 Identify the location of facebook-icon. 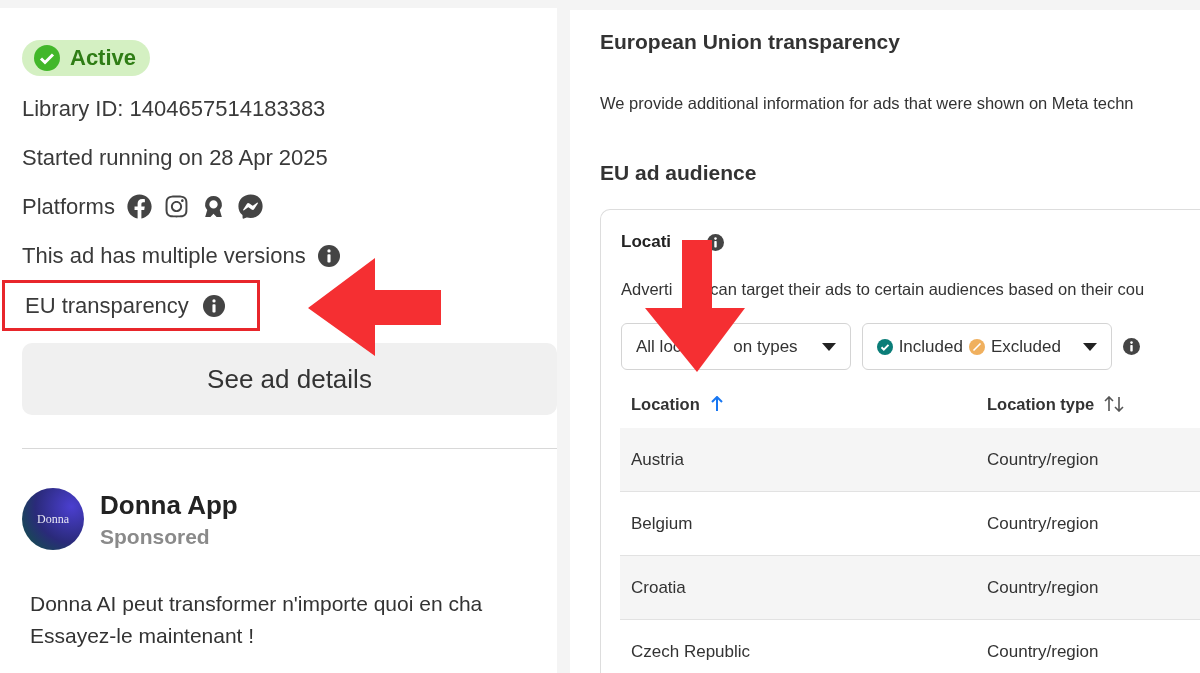
(139, 206).